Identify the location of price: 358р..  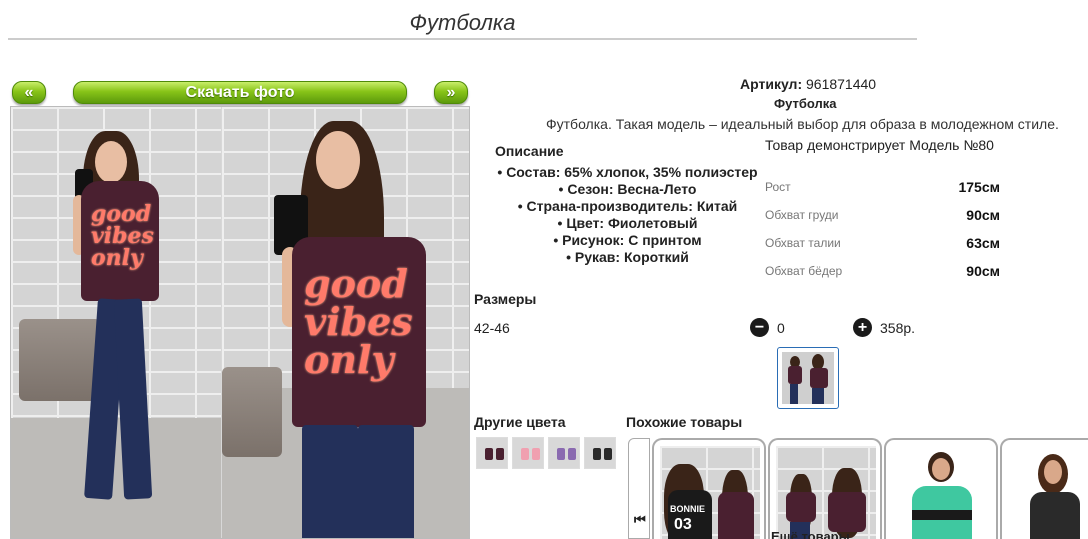
(898, 328).